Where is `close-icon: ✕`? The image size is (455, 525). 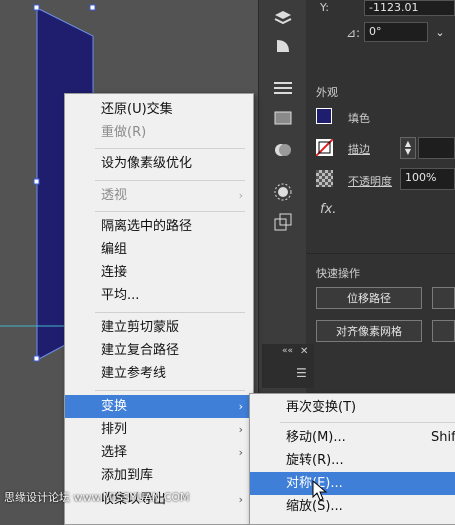 close-icon: ✕ is located at coordinates (304, 351).